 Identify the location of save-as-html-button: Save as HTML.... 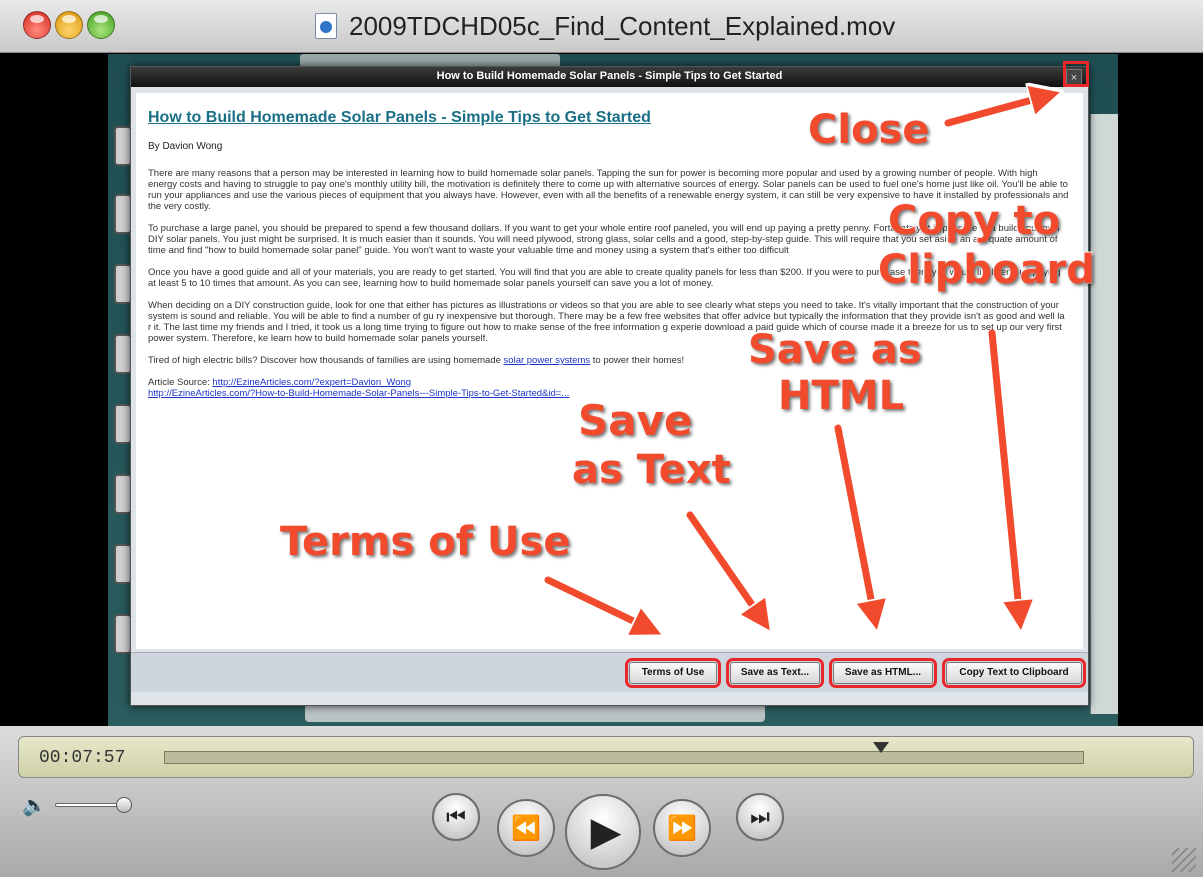
(883, 673).